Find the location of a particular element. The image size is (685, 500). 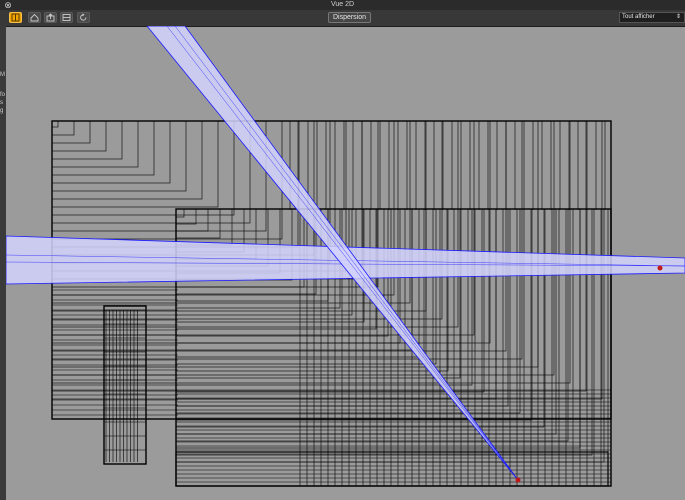

split-view-icon is located at coordinates (66, 17).